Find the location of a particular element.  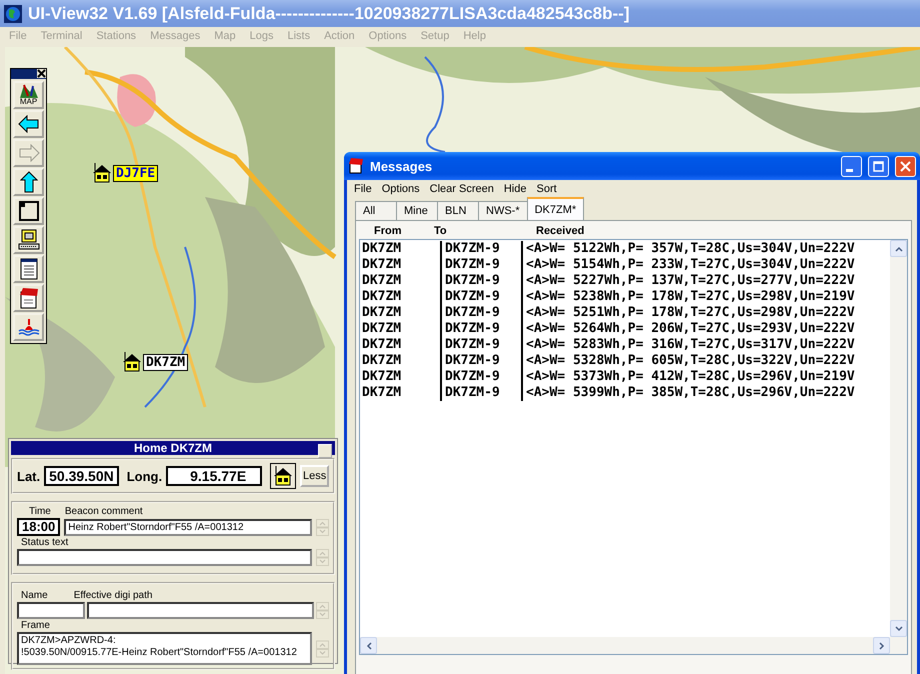

antenna-icon is located at coordinates (29, 327).